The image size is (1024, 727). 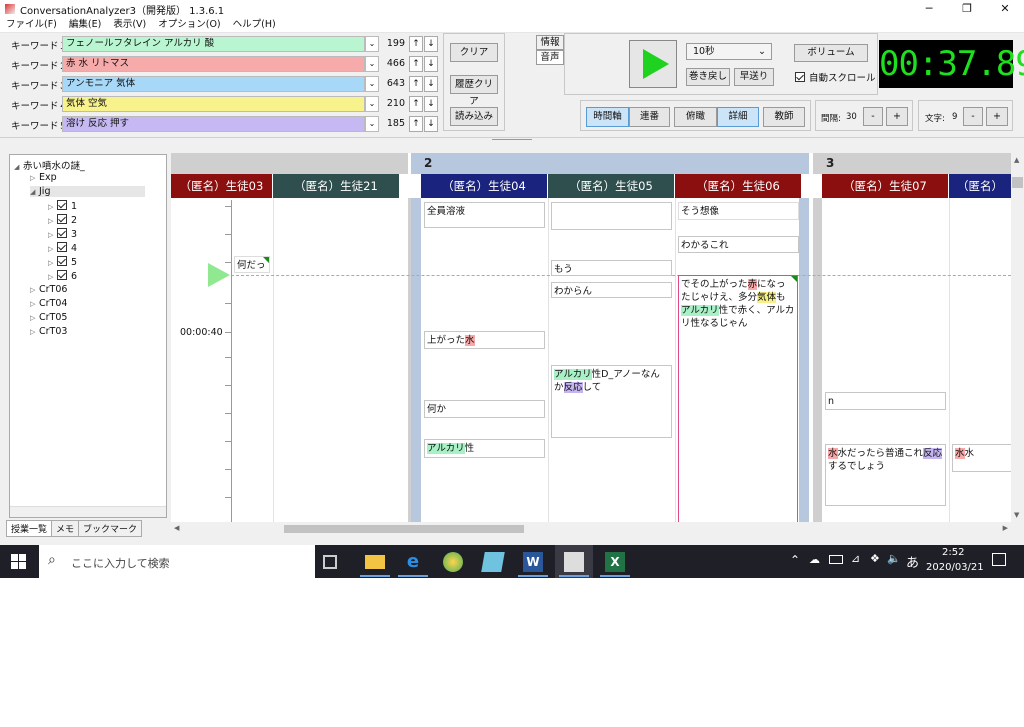 What do you see at coordinates (550, 42) in the screenshot?
I see `tab-info: 情報` at bounding box center [550, 42].